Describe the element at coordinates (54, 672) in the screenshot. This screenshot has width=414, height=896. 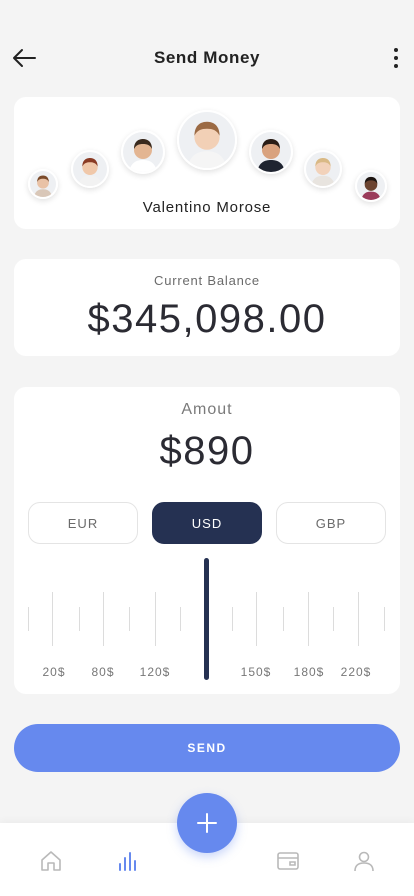
I see `scale-label: 20$` at that location.